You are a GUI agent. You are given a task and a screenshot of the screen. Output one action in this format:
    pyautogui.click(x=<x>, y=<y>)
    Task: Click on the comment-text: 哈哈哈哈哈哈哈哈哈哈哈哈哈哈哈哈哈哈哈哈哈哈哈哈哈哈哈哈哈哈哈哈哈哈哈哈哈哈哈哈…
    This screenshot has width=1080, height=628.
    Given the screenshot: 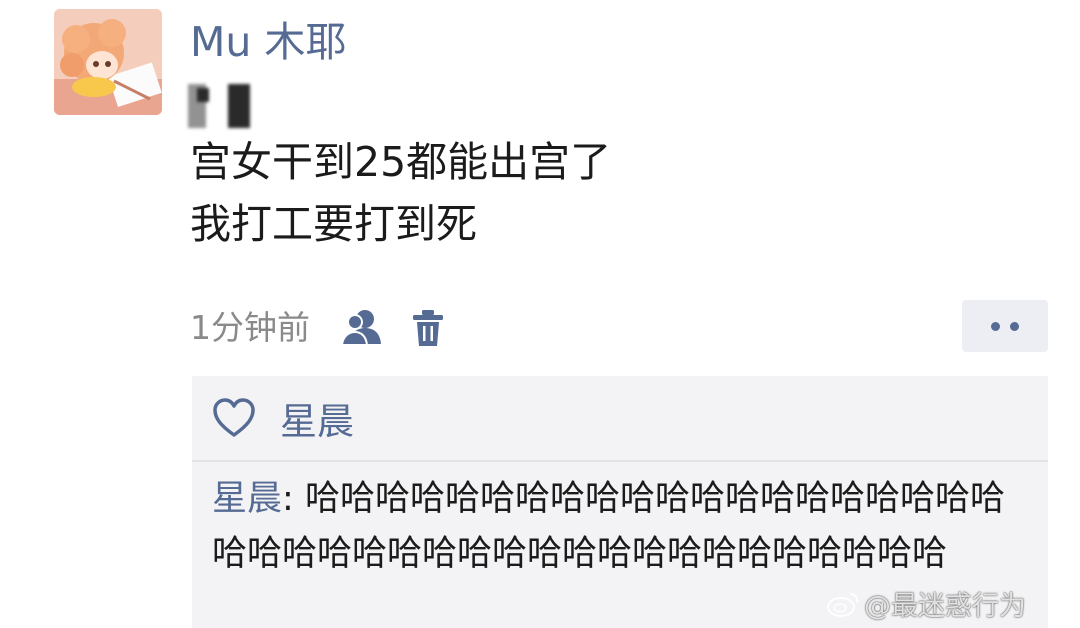 What is the action you would take?
    pyautogui.click(x=608, y=526)
    